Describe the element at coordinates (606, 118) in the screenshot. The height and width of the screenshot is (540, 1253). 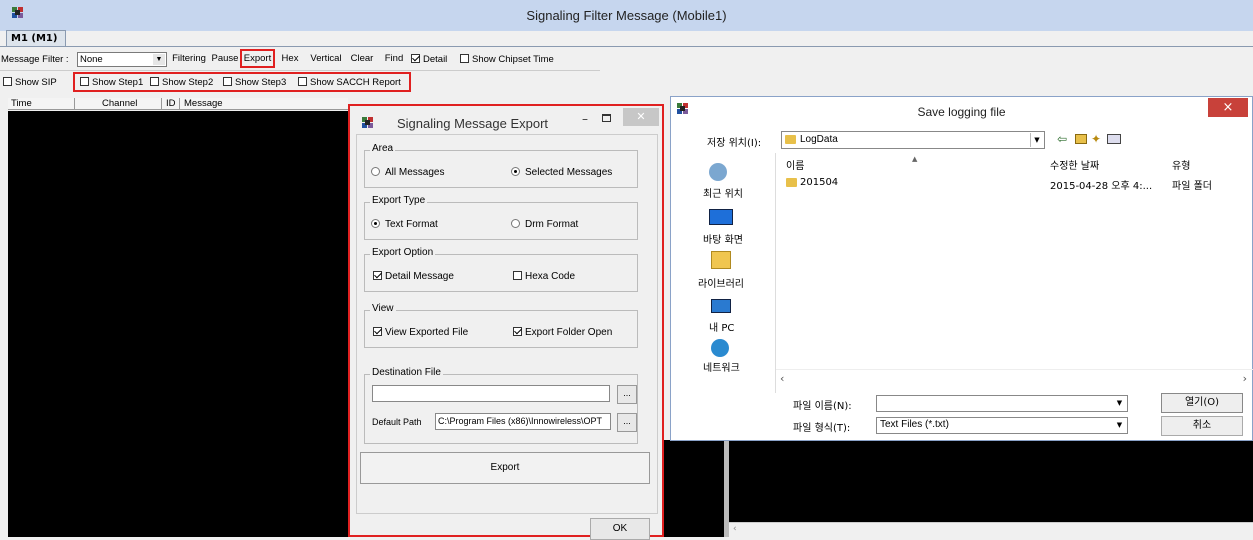
I see `maximize-icon` at that location.